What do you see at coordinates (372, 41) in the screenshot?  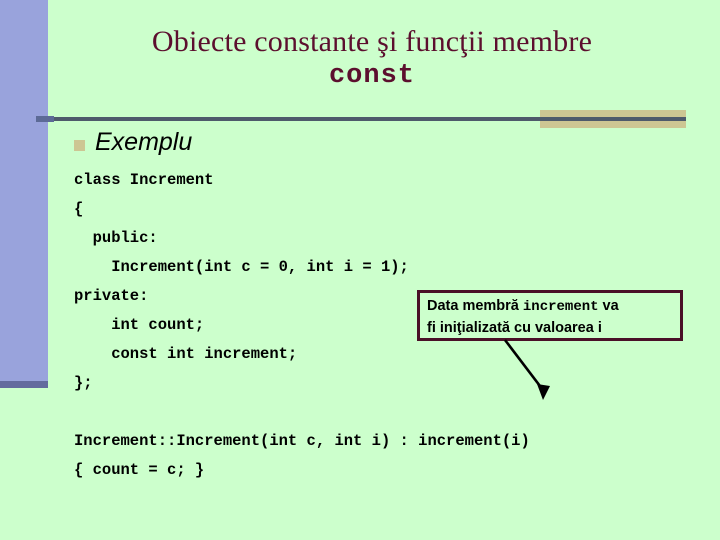 I see `slide-title-line-1: Obiecte constante şi funcţii membre` at bounding box center [372, 41].